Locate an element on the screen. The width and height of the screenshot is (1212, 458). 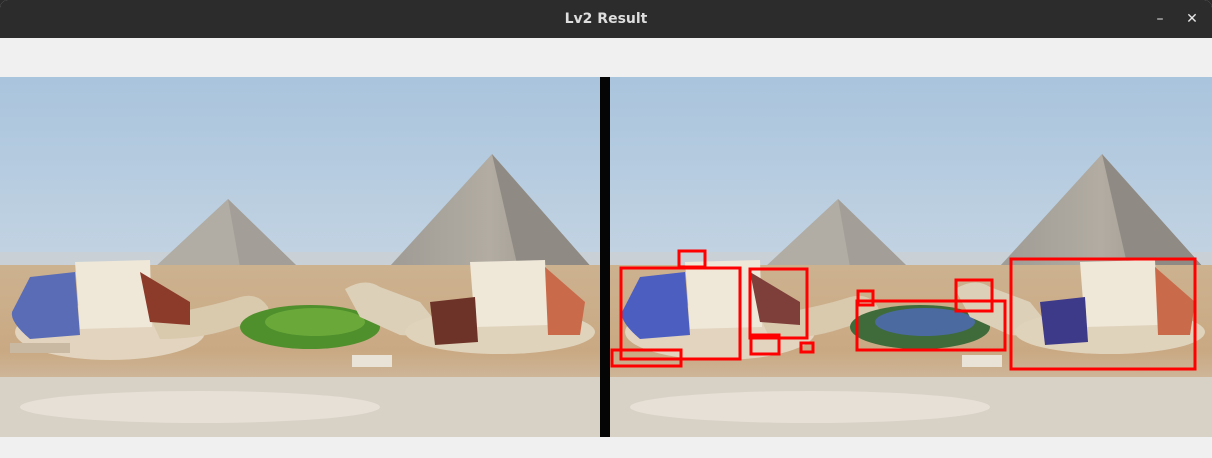
window-toolbar-area is located at coordinates (606, 57).